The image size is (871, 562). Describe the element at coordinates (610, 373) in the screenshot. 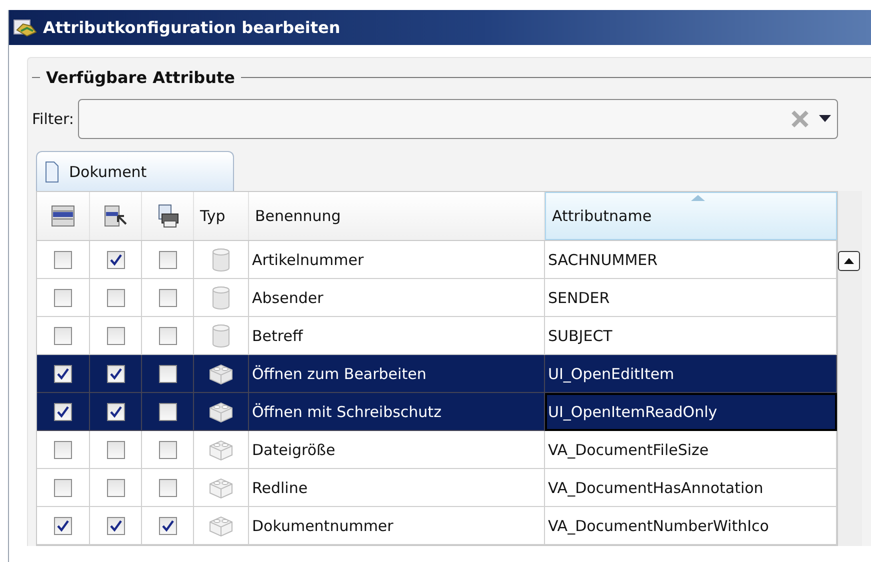

I see `table-cell-text: UI_OpenEditItem` at that location.